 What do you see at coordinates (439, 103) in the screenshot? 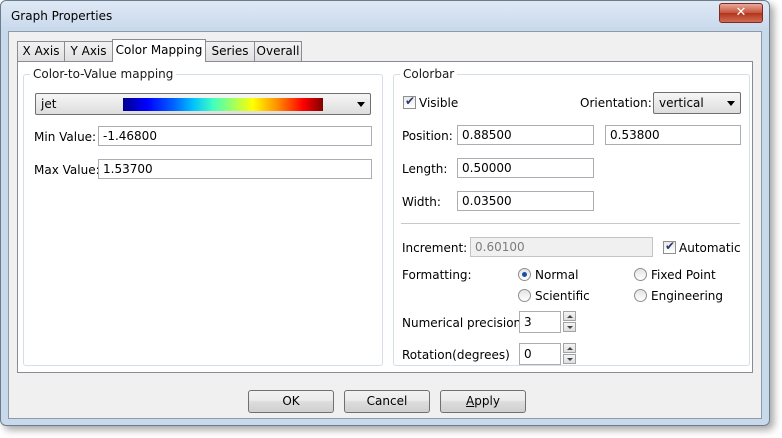
I see `visible-label: Visible` at bounding box center [439, 103].